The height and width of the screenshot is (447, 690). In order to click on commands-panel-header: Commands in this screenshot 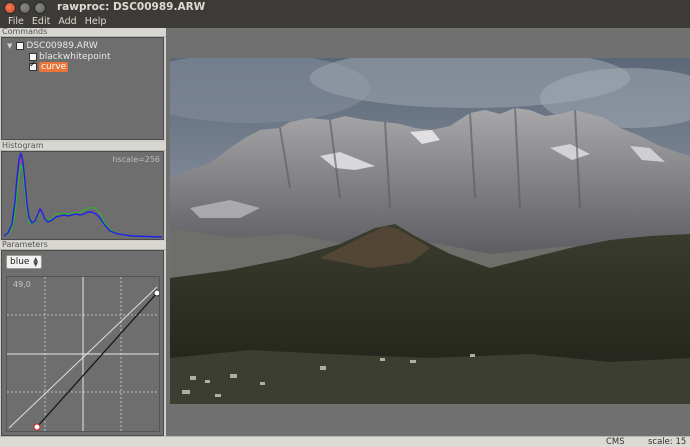, I will do `click(83, 32)`.